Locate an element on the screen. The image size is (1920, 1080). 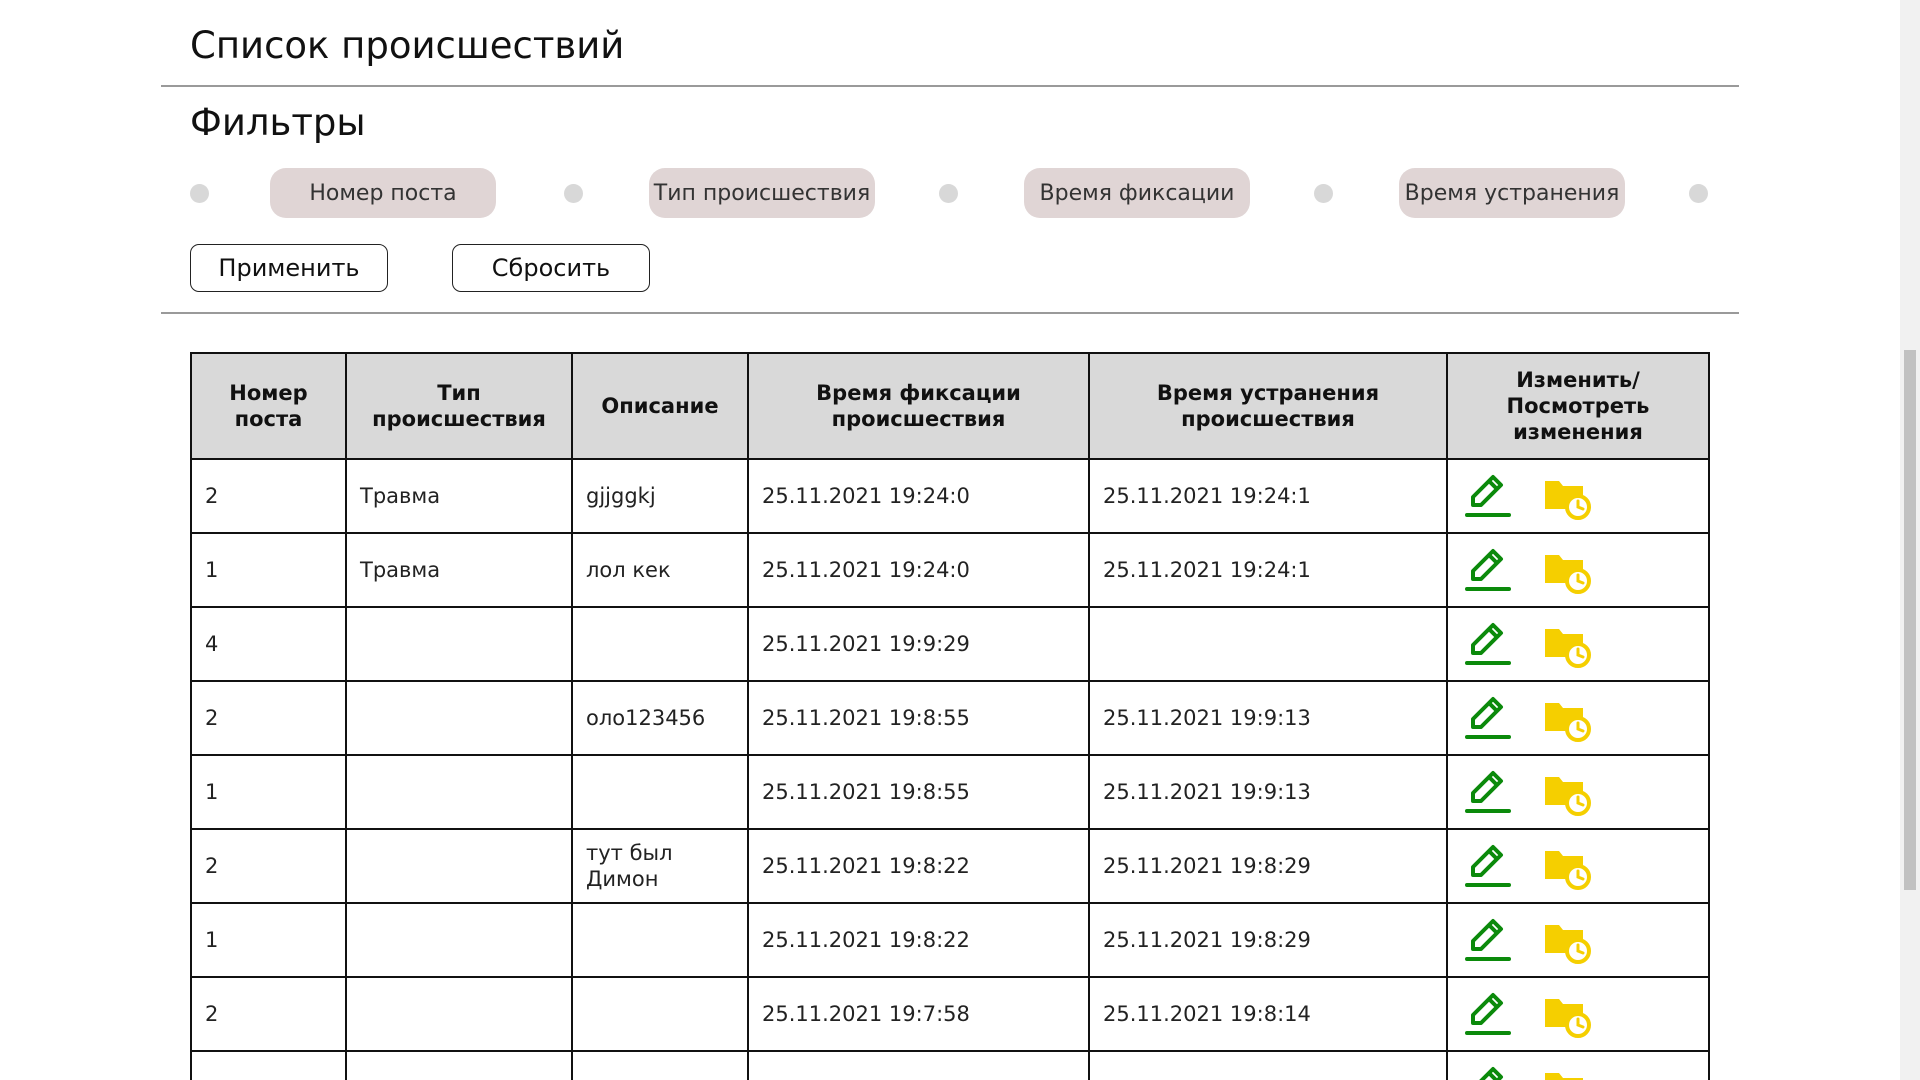
vertical-scrollbar is located at coordinates (1910, 540).